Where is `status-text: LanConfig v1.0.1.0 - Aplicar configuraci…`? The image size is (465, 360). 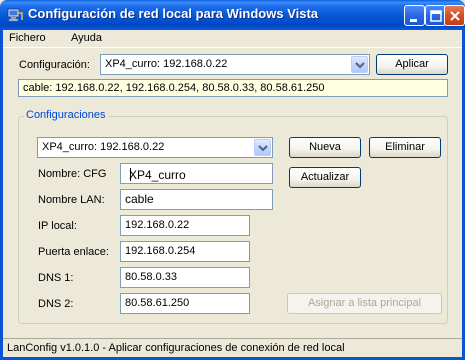
status-text: LanConfig v1.0.1.0 - Aplicar configuraci… is located at coordinates (176, 348).